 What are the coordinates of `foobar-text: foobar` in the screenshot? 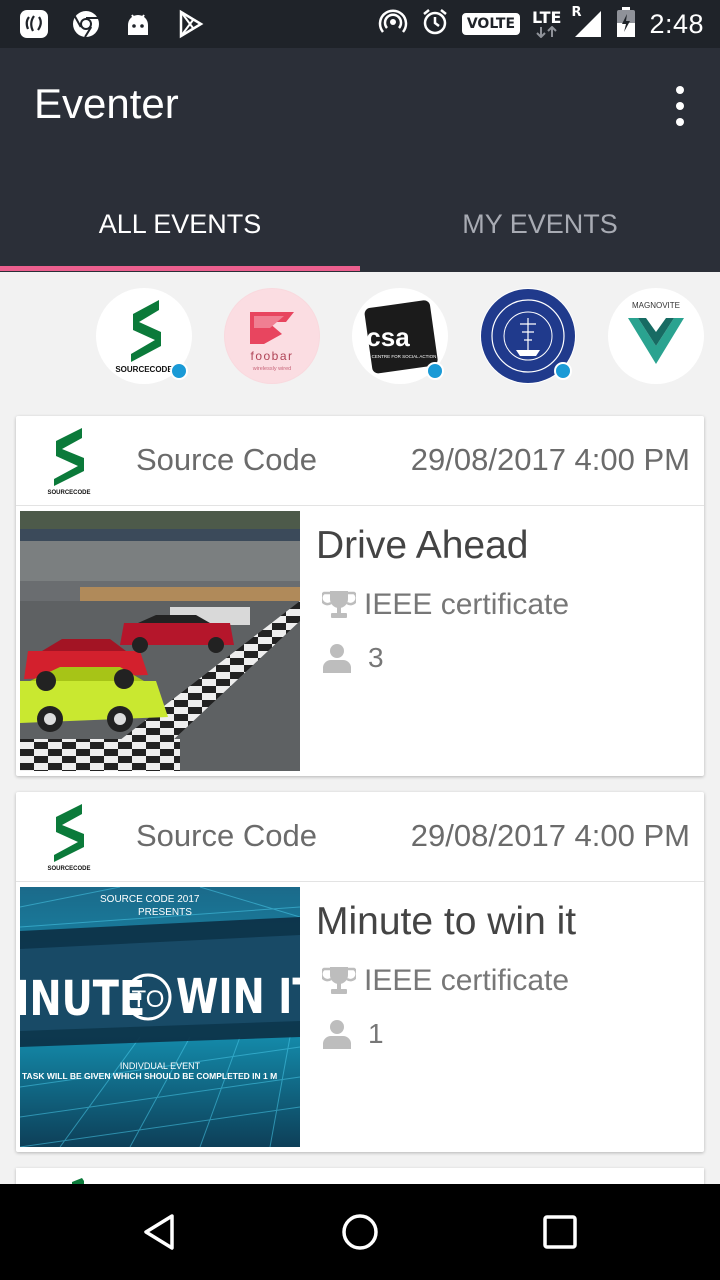 It's located at (271, 356).